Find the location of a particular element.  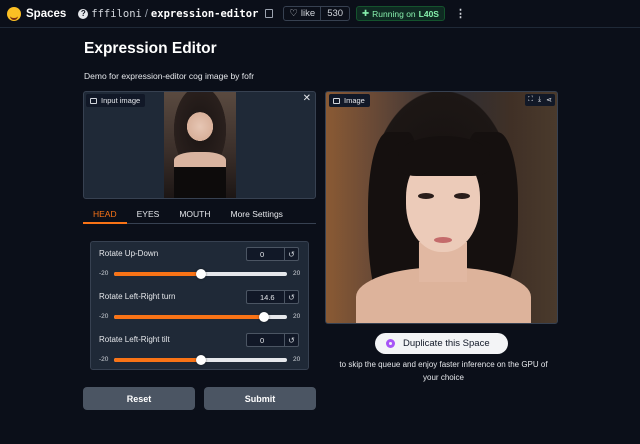

input-image-thumbnail is located at coordinates (200, 145).